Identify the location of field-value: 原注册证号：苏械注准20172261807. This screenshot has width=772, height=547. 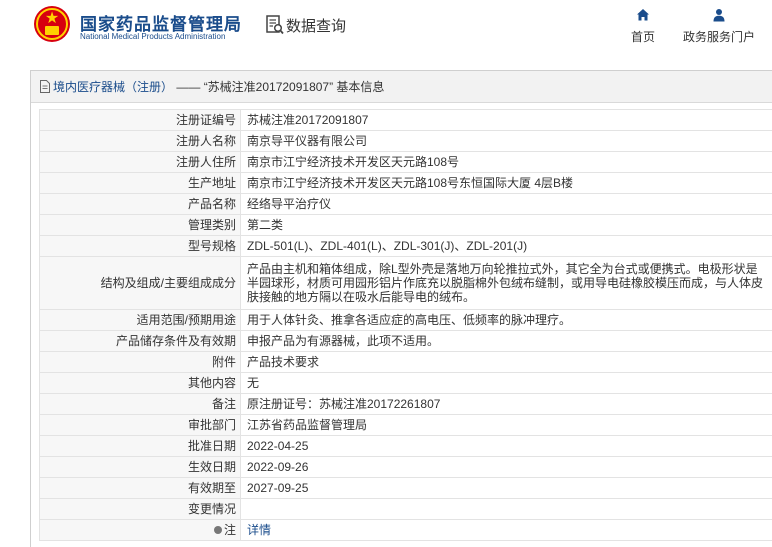
(506, 404).